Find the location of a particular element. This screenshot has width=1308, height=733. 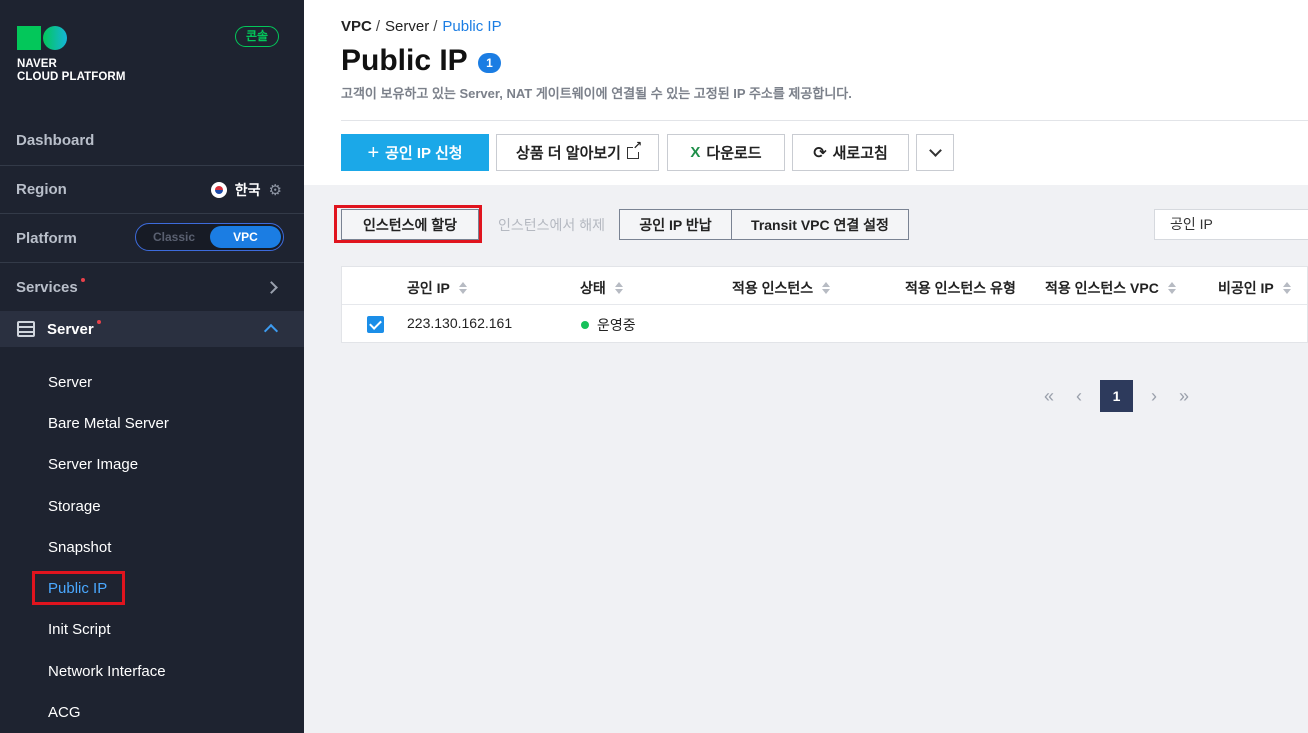

refresh-icon: ⟳ is located at coordinates (820, 153).